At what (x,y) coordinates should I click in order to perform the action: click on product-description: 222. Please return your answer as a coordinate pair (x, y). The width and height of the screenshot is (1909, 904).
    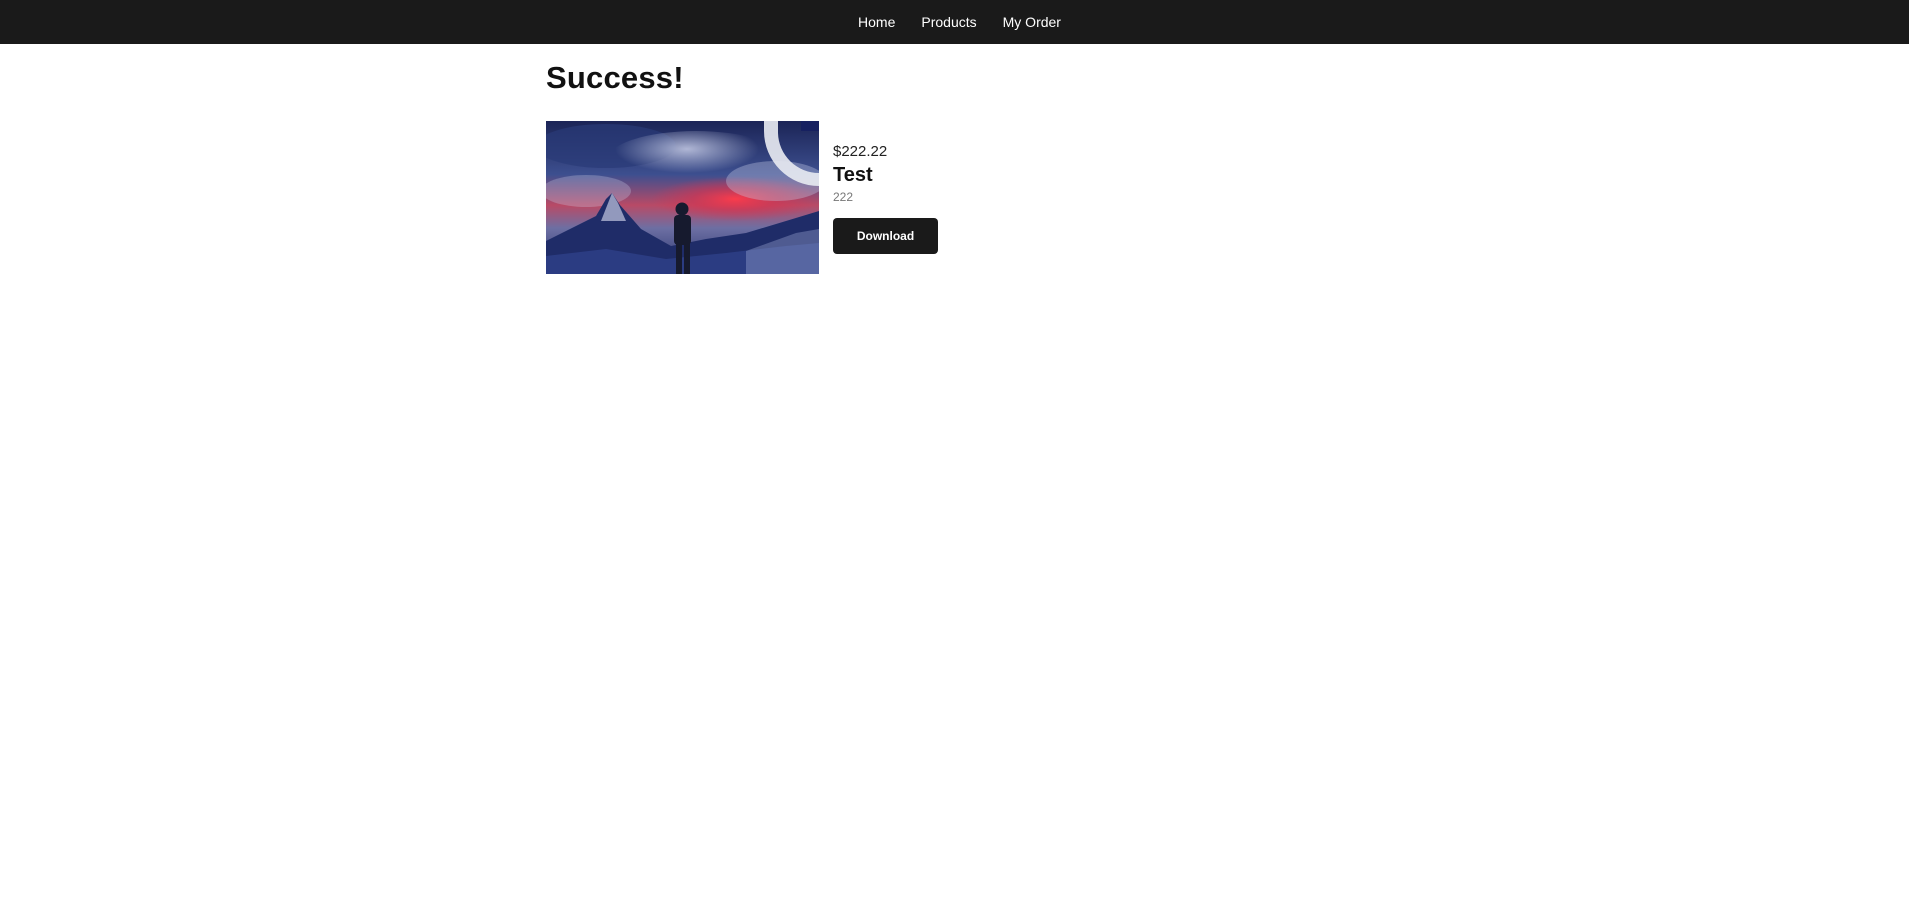
    Looking at the image, I should click on (843, 197).